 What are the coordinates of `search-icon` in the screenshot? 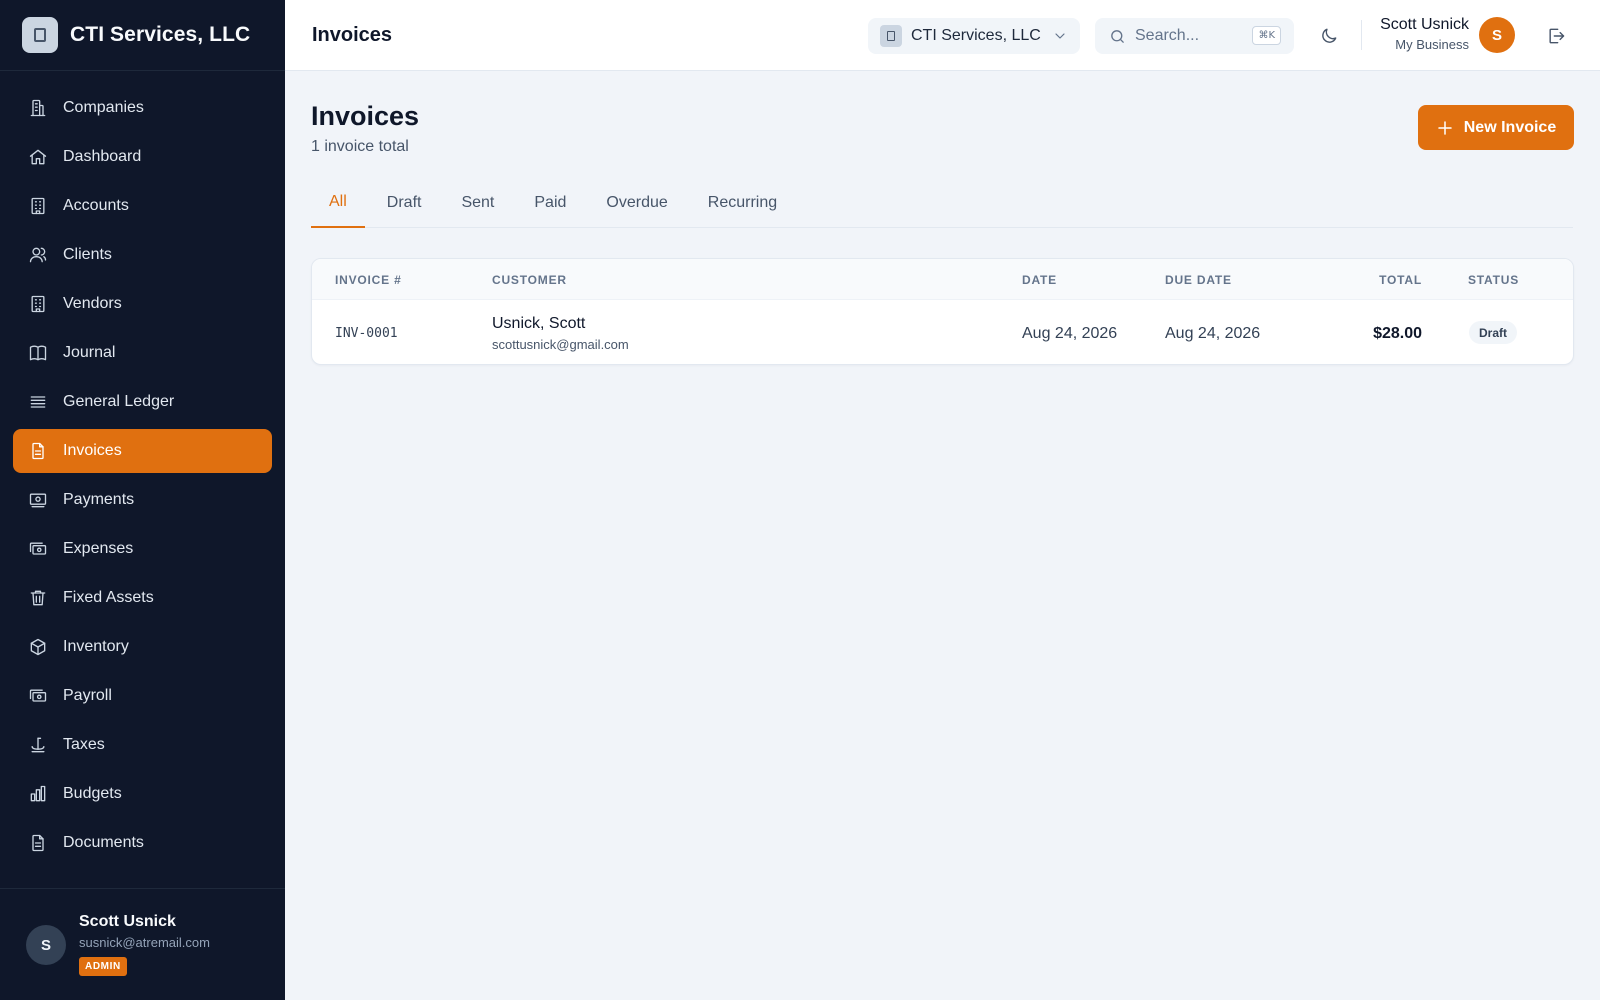 It's located at (1117, 36).